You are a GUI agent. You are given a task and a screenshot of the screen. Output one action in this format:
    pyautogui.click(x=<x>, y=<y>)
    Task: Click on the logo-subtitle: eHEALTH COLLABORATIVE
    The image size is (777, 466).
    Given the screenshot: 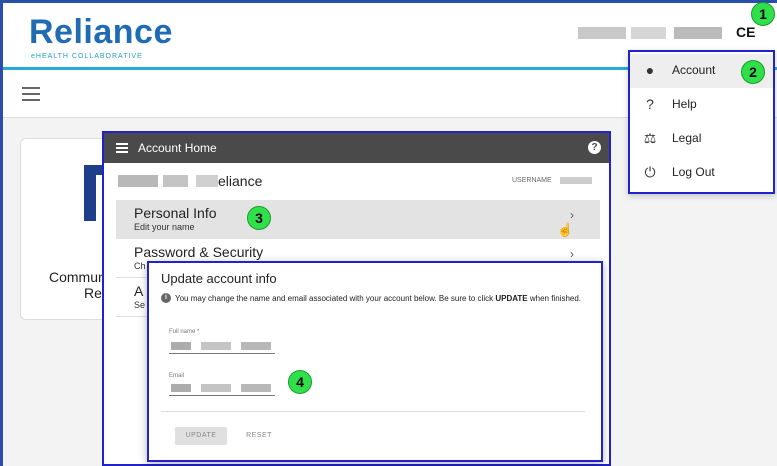 What is the action you would take?
    pyautogui.click(x=87, y=56)
    